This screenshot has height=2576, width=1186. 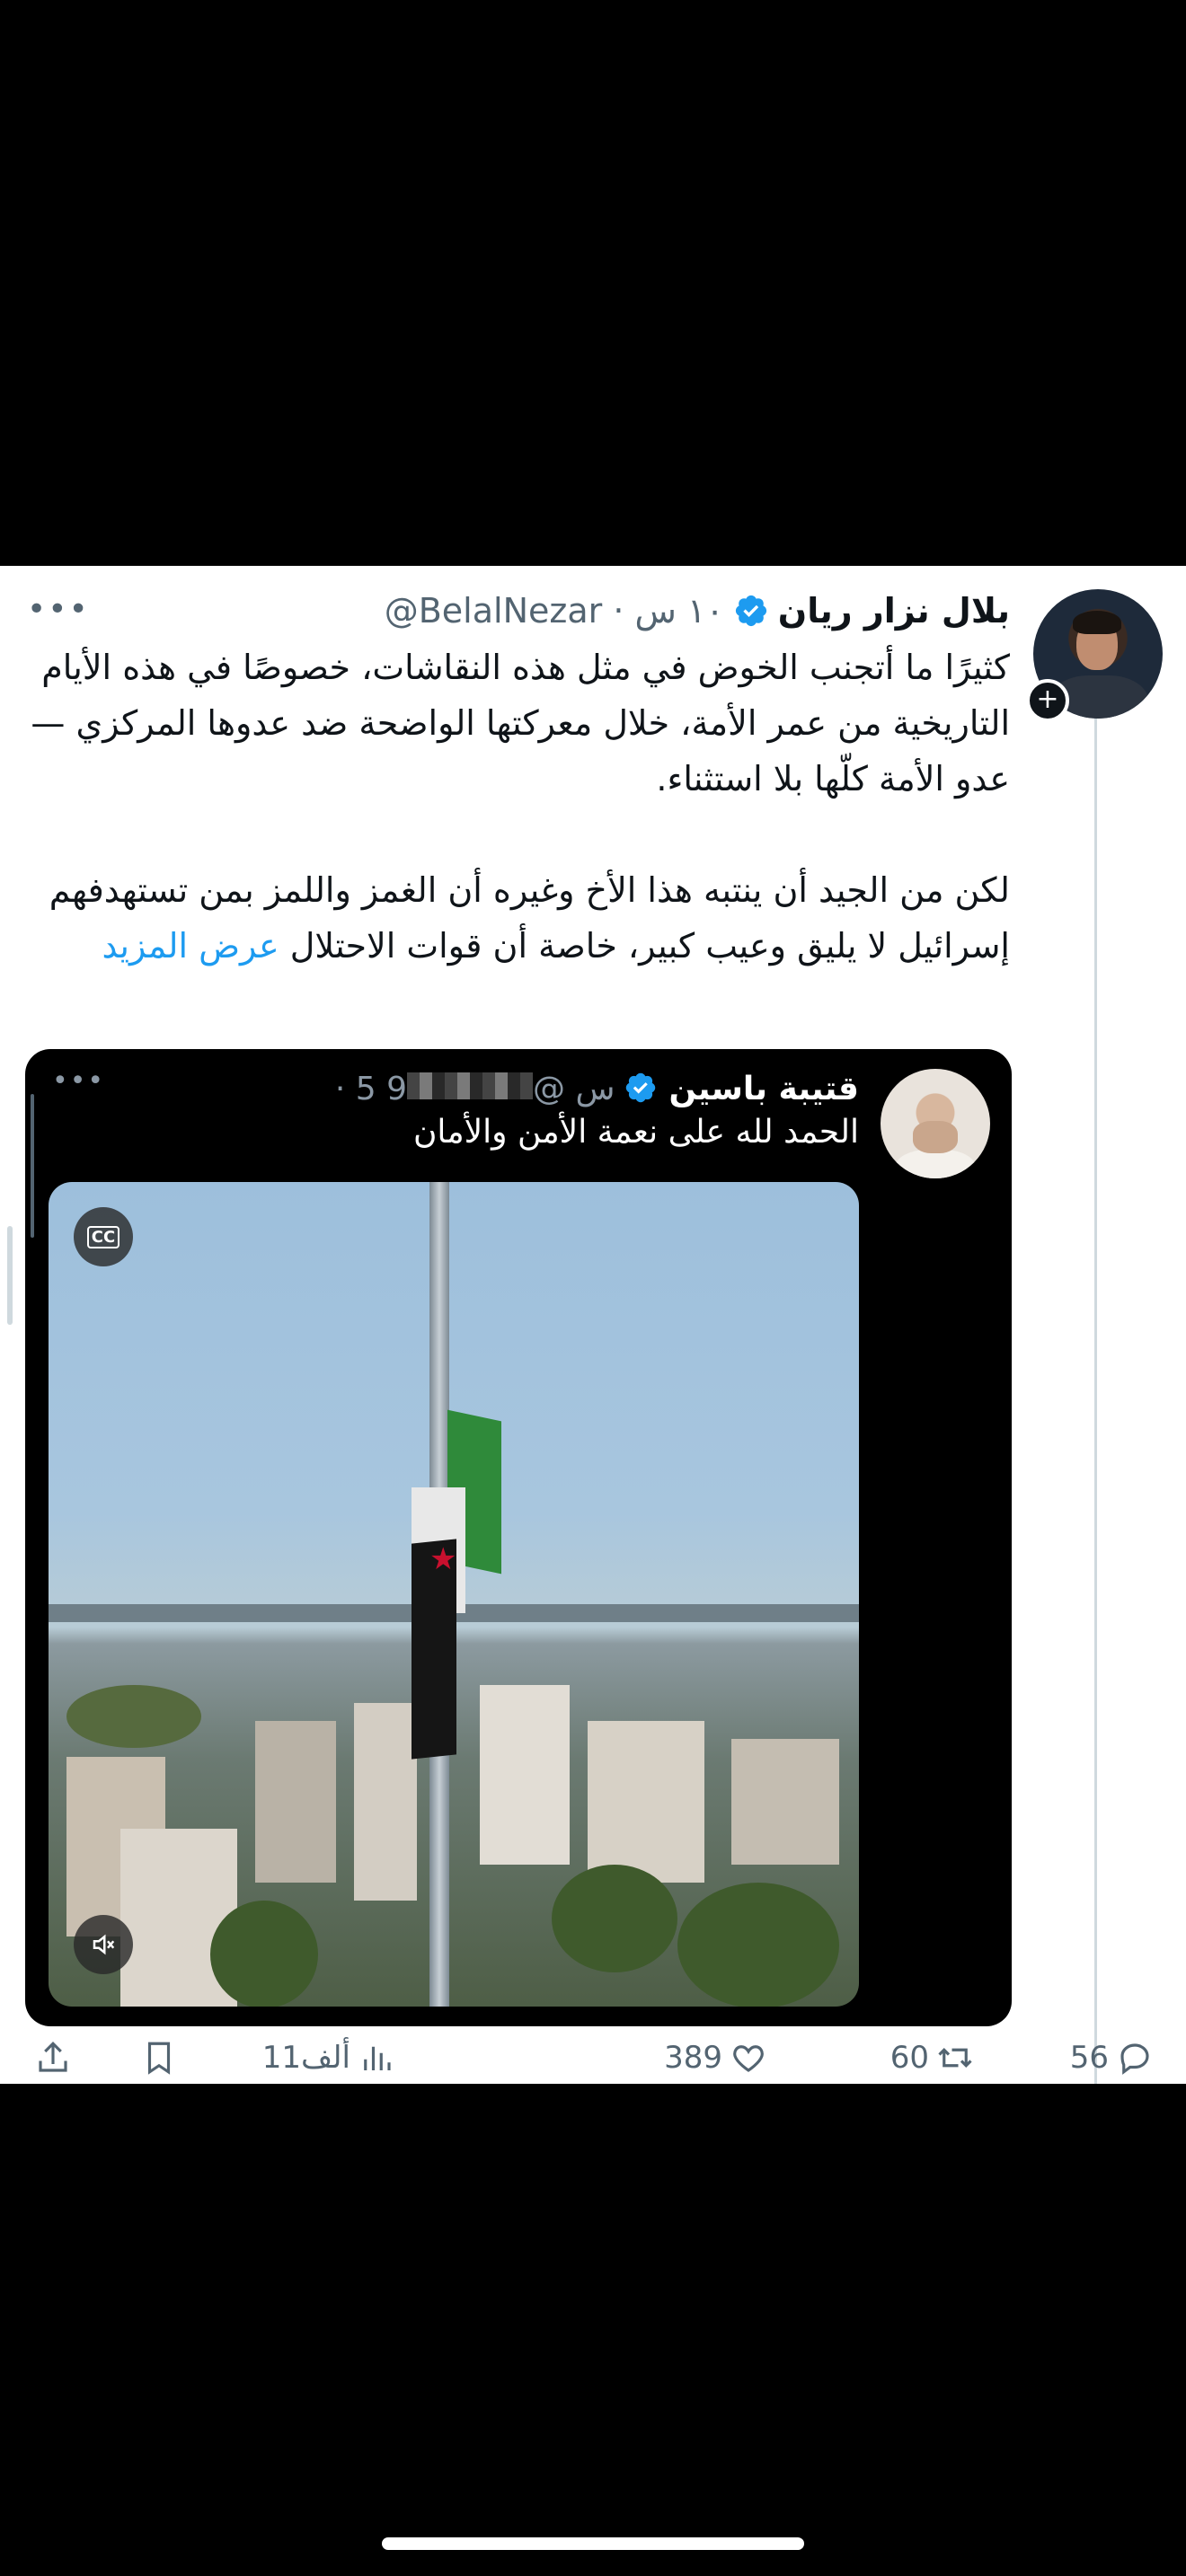 I want to click on quote-handle-suffix: 9, so click(x=397, y=1088).